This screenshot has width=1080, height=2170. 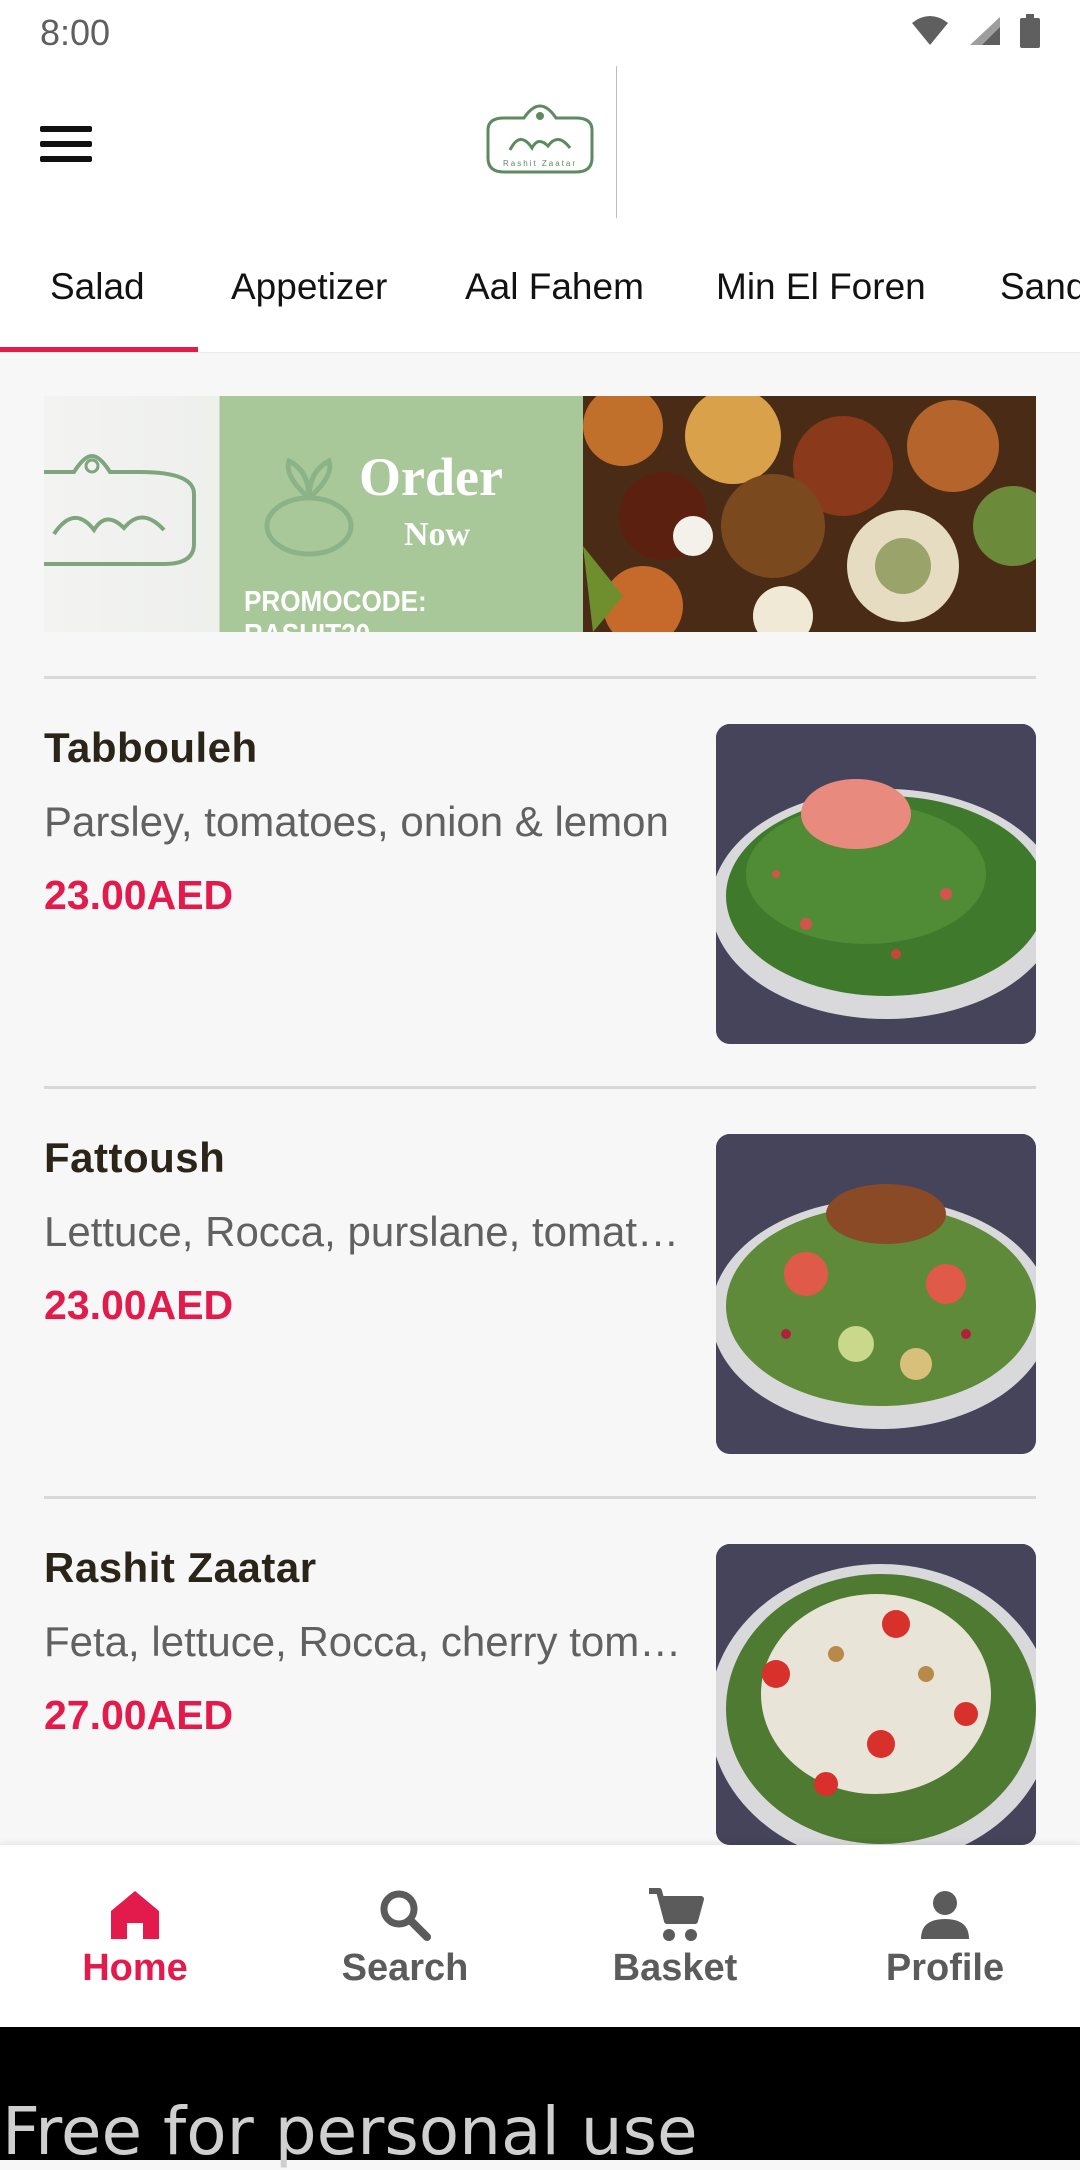 I want to click on tab-sandwiches: Sand, so click(x=1040, y=287).